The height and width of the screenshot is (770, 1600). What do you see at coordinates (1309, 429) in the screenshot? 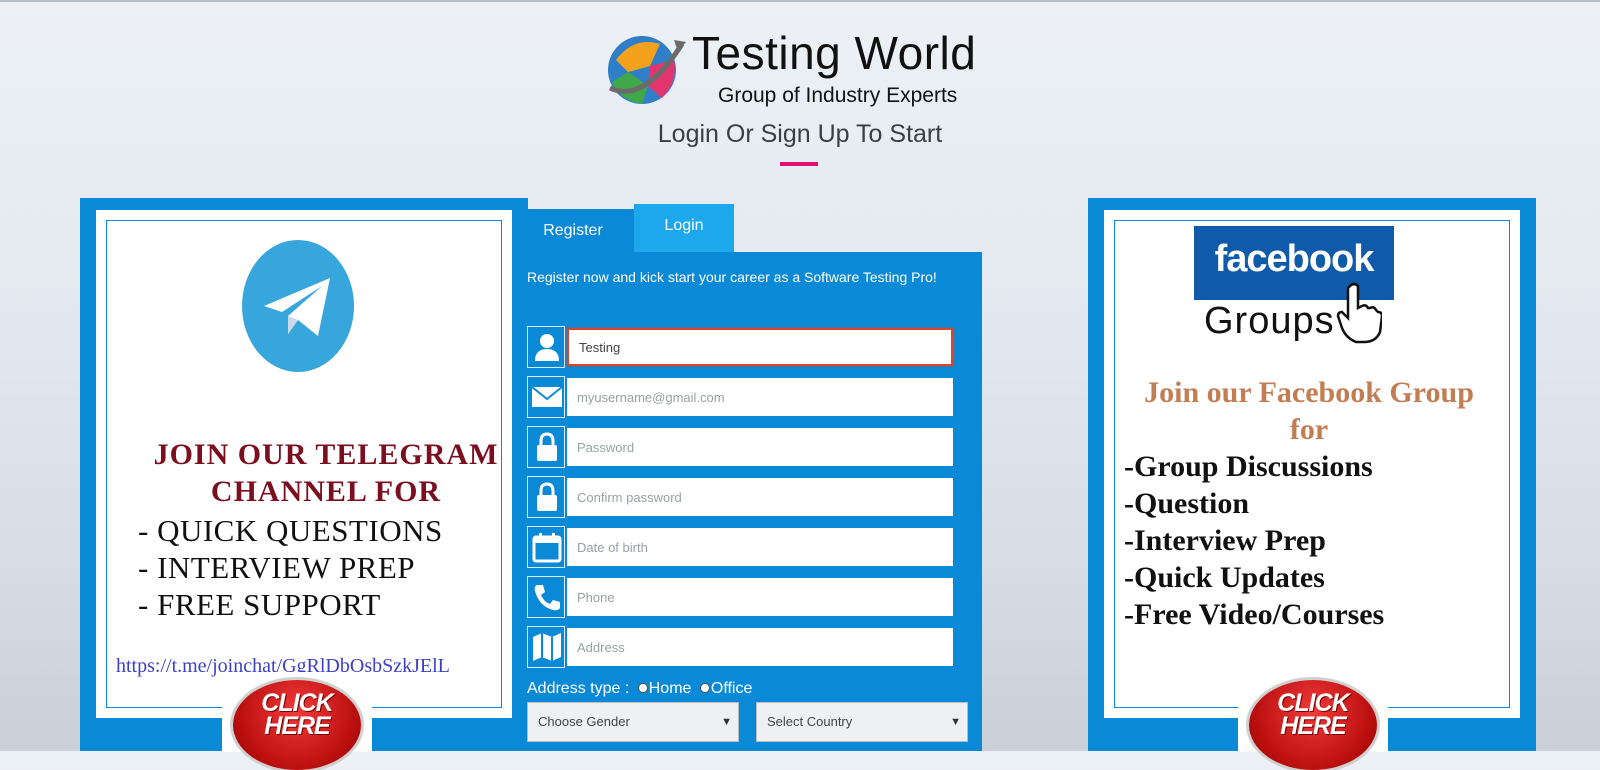
I see `facebook-heading-line2: for` at bounding box center [1309, 429].